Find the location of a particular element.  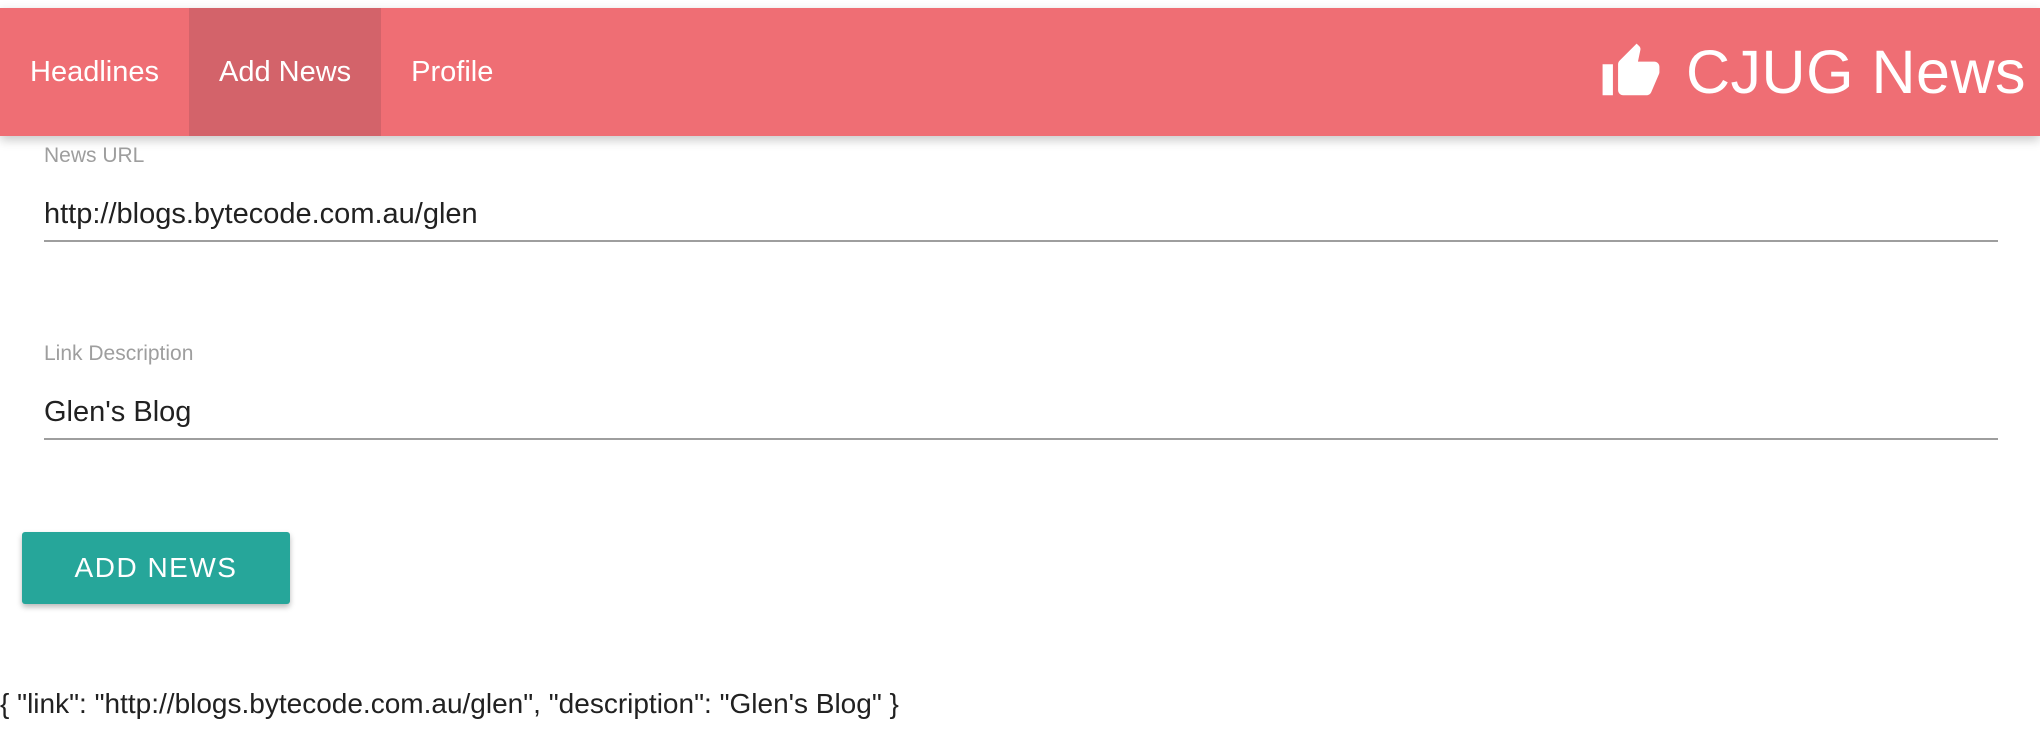

news-url-label: News URL is located at coordinates (94, 155).